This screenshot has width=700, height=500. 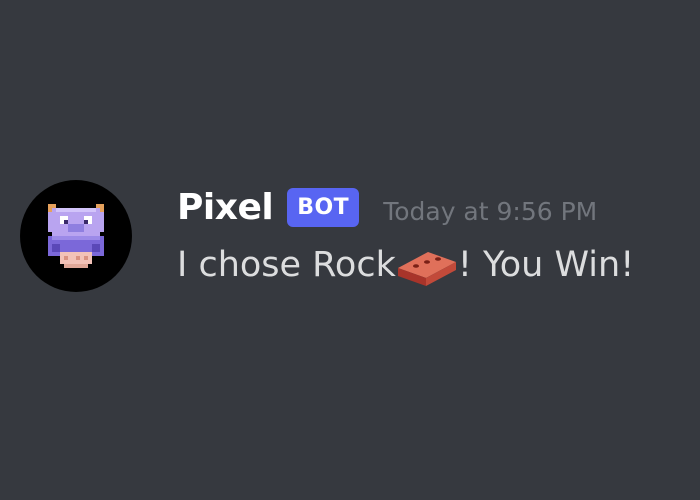 I want to click on brick-icon, so click(x=426, y=269).